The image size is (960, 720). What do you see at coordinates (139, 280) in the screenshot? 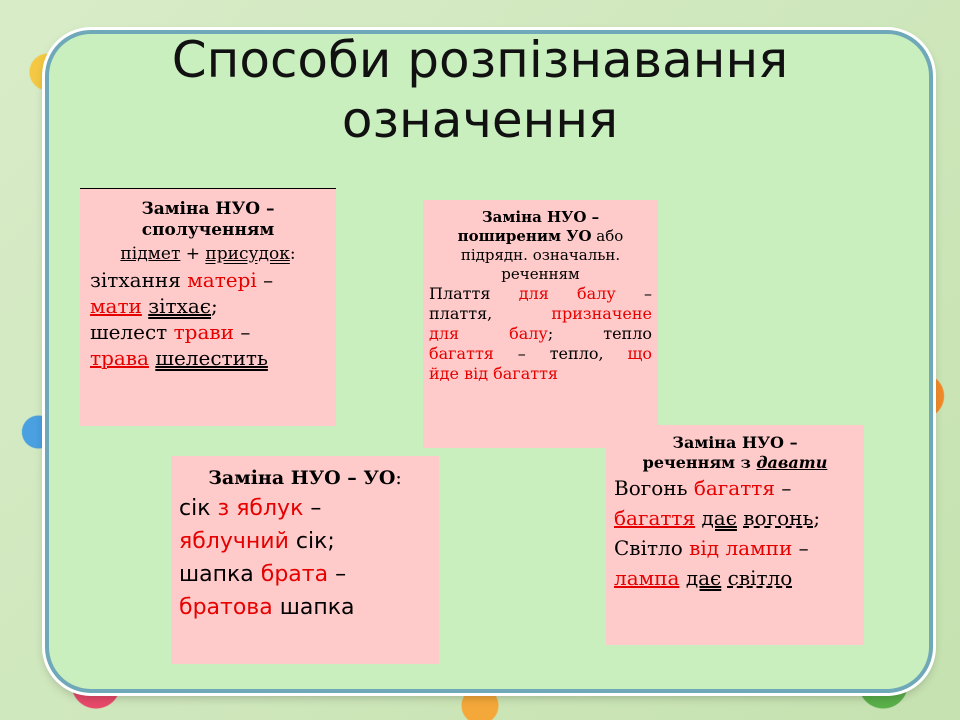
I see `text: зітхання` at bounding box center [139, 280].